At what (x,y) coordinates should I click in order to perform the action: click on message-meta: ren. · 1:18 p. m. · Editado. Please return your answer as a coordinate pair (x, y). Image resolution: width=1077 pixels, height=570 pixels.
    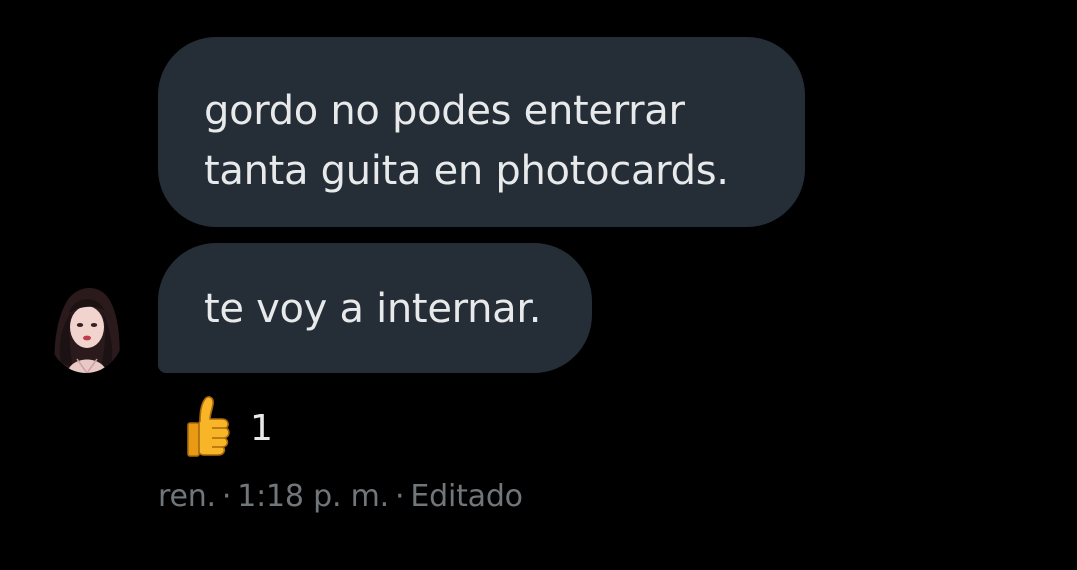
    Looking at the image, I should click on (340, 497).